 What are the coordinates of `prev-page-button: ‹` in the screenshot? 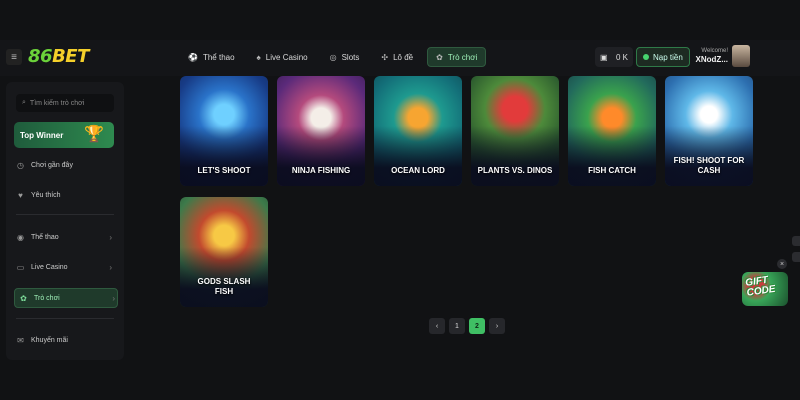 It's located at (437, 326).